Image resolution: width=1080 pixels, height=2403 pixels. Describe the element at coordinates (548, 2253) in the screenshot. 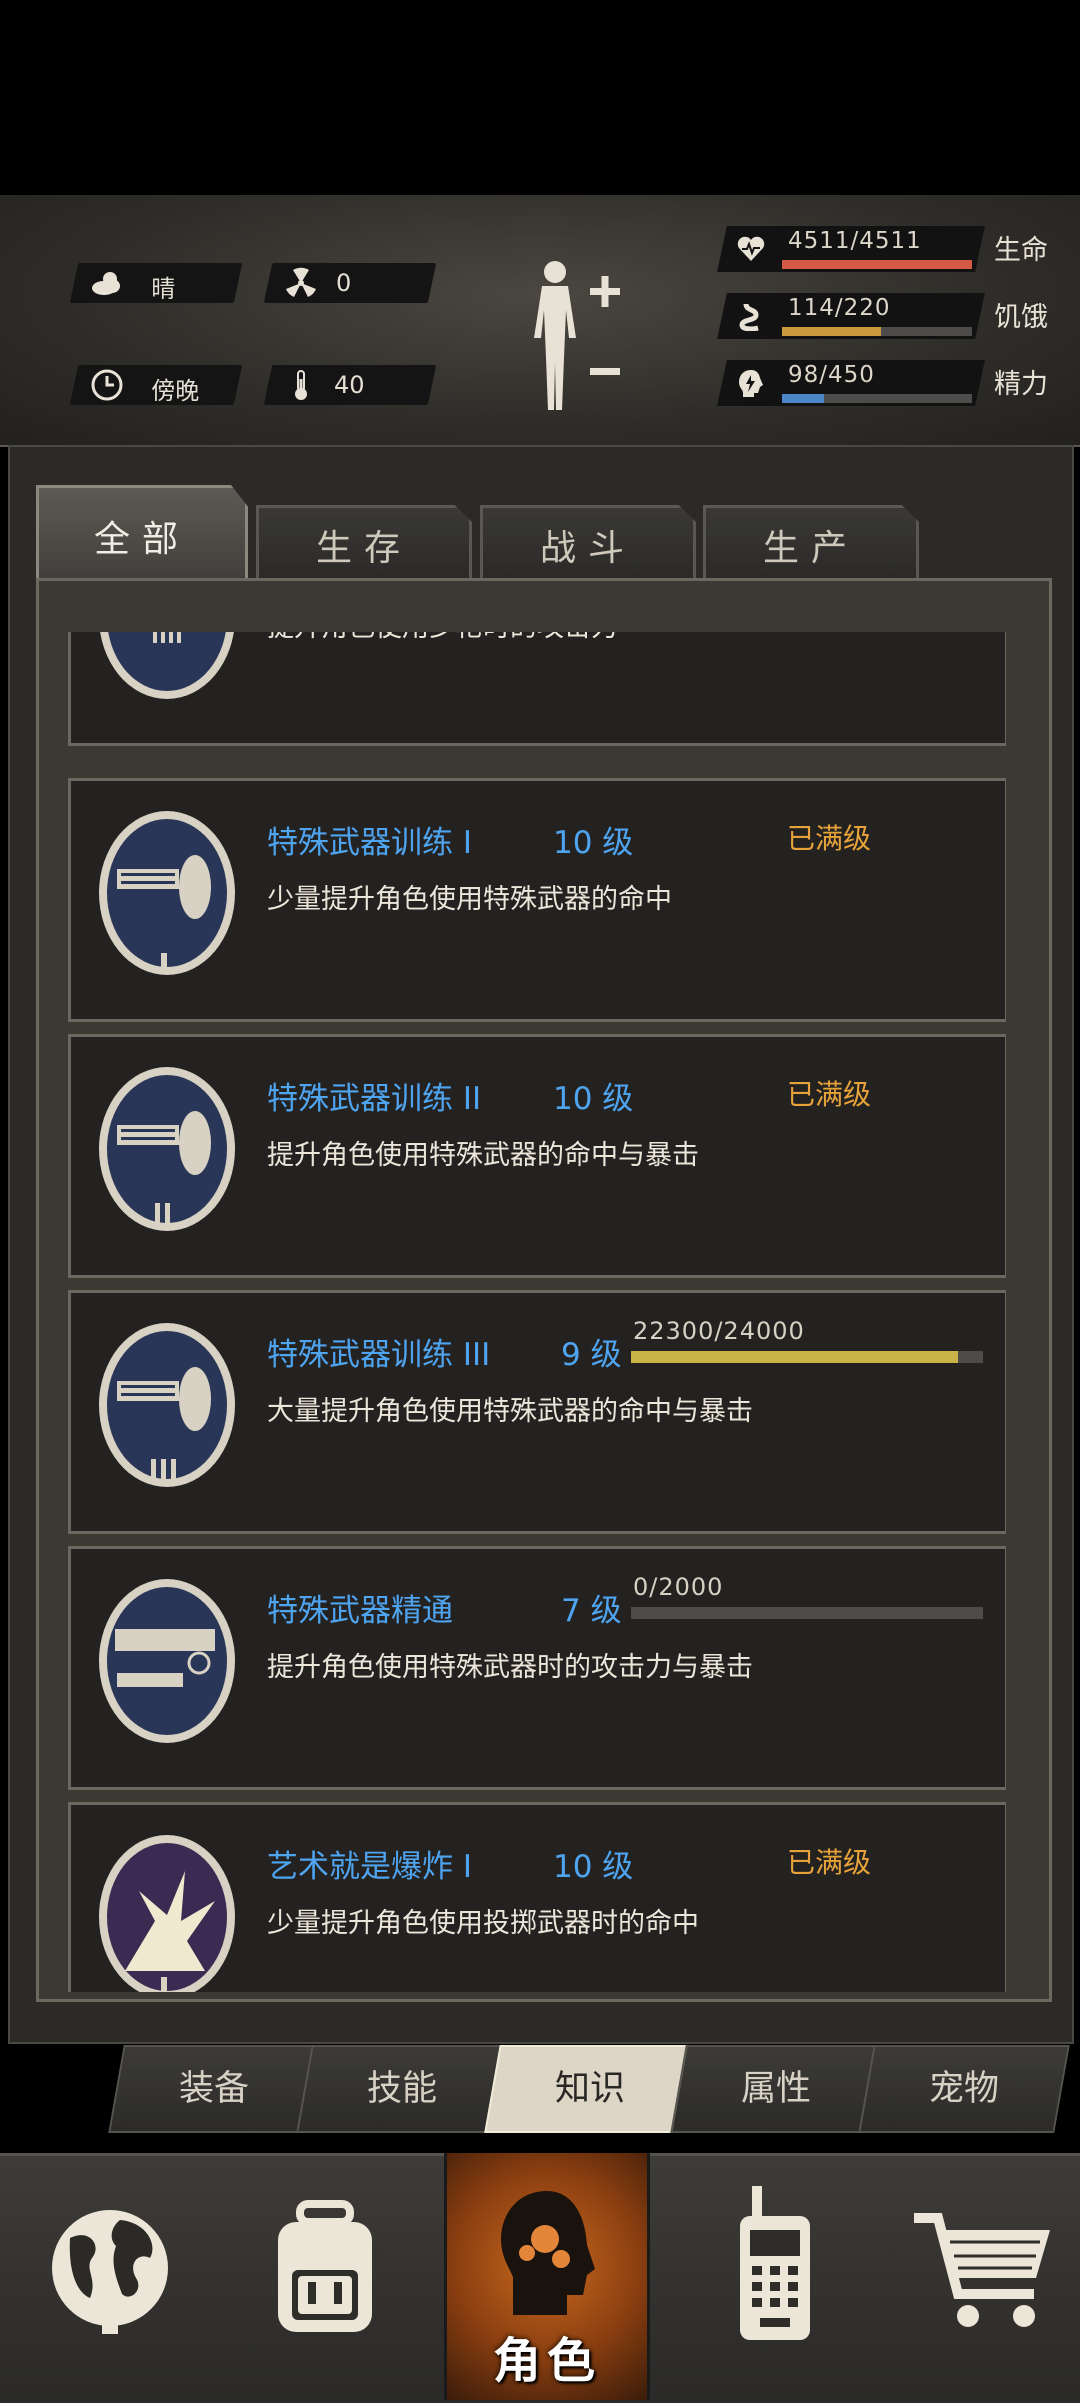

I see `character-icon` at that location.